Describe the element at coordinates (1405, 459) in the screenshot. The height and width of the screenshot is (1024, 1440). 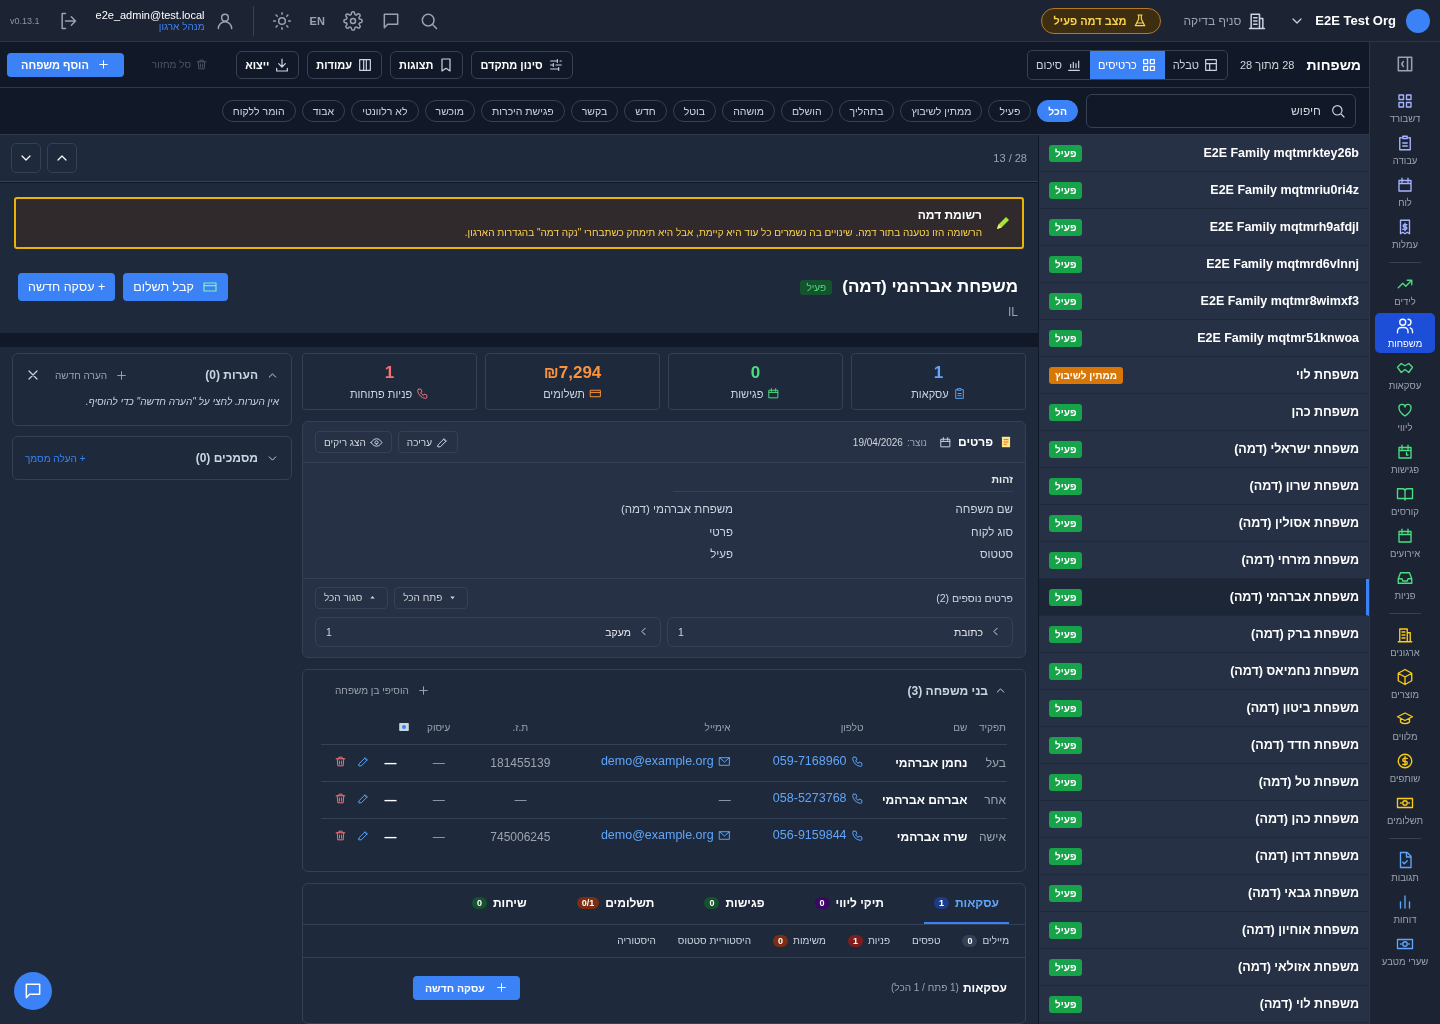
I see `sidebar-item: פגישות` at that location.